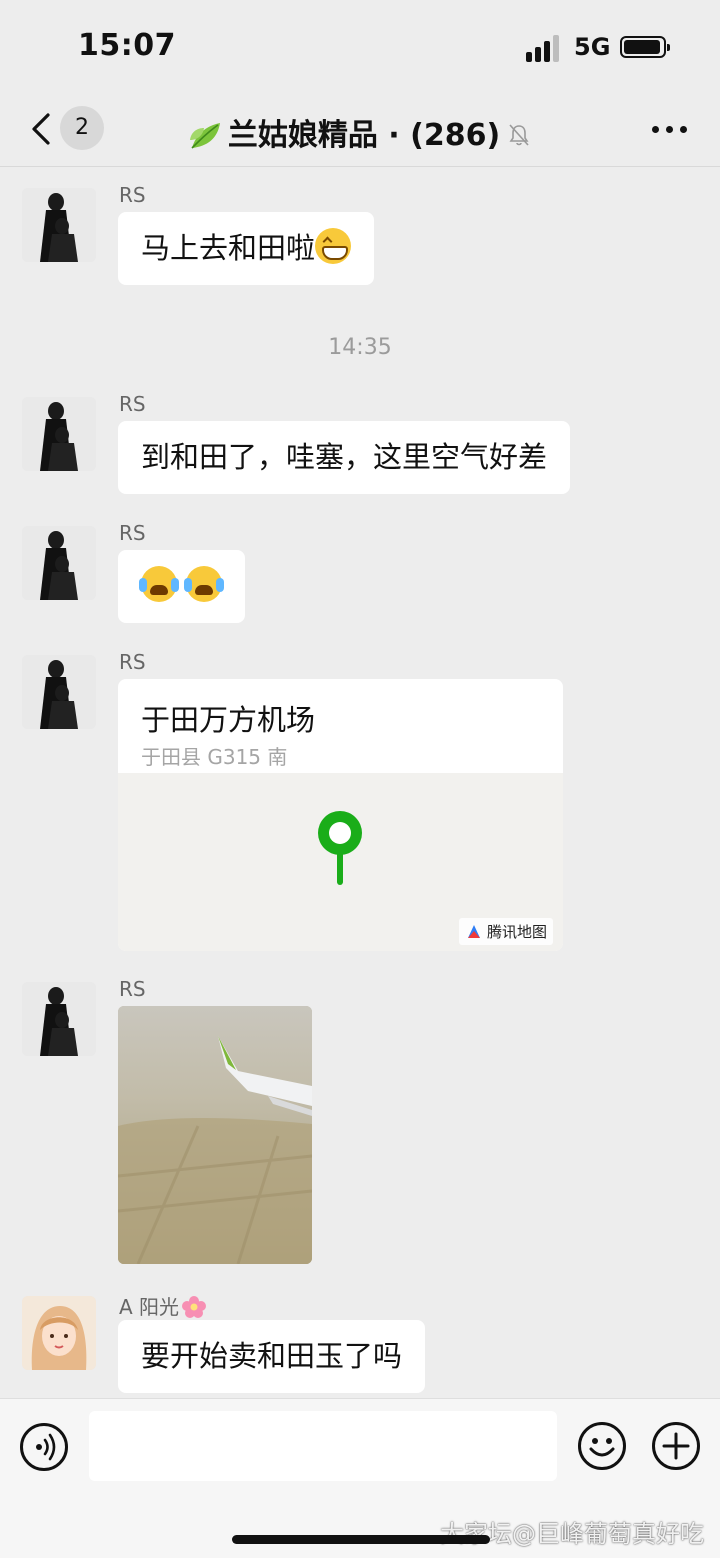 This screenshot has width=720, height=1558. I want to click on message-text: 马上去和田啦, so click(228, 248).